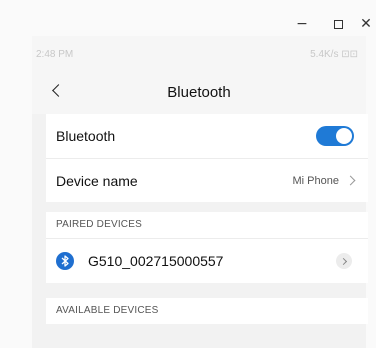 This screenshot has width=376, height=348. I want to click on bluetooth-toggle-container, so click(337, 136).